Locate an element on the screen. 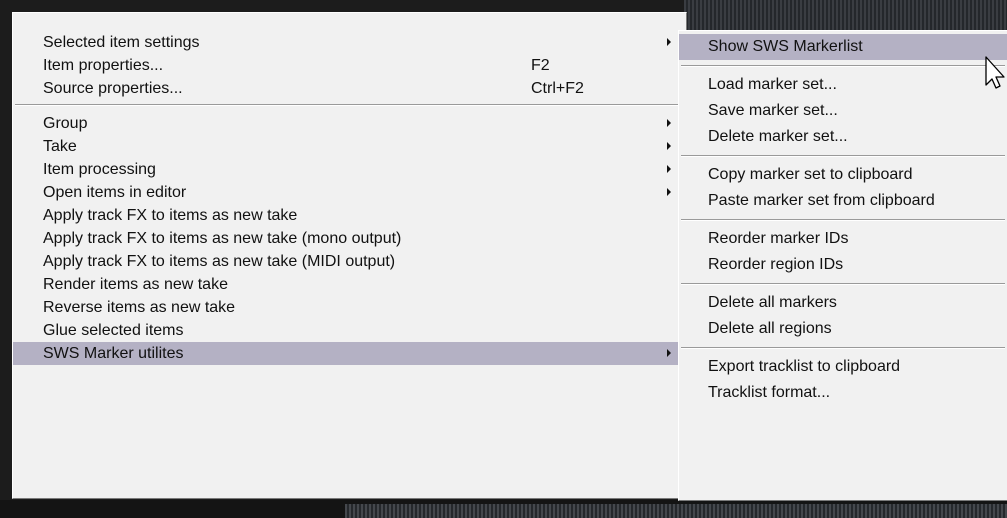 The height and width of the screenshot is (518, 1007). menu-item-glue-selected-items: Glue selected items is located at coordinates (349, 330).